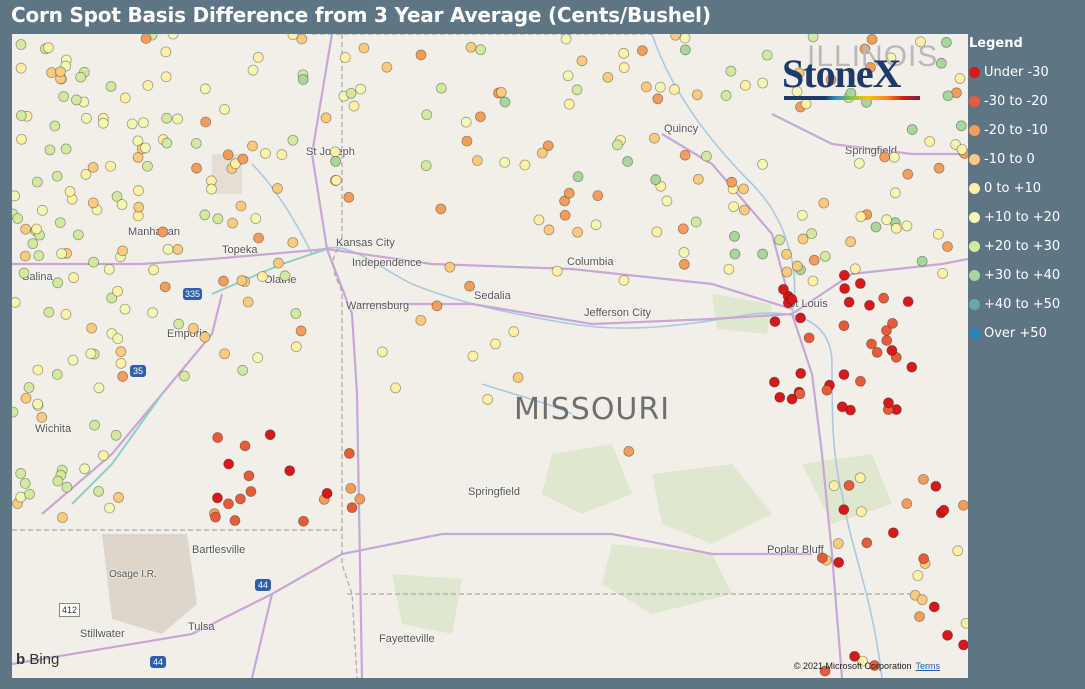 The width and height of the screenshot is (1085, 689). Describe the element at coordinates (1027, 130) in the screenshot. I see `legend-item: -20 to -10` at that location.